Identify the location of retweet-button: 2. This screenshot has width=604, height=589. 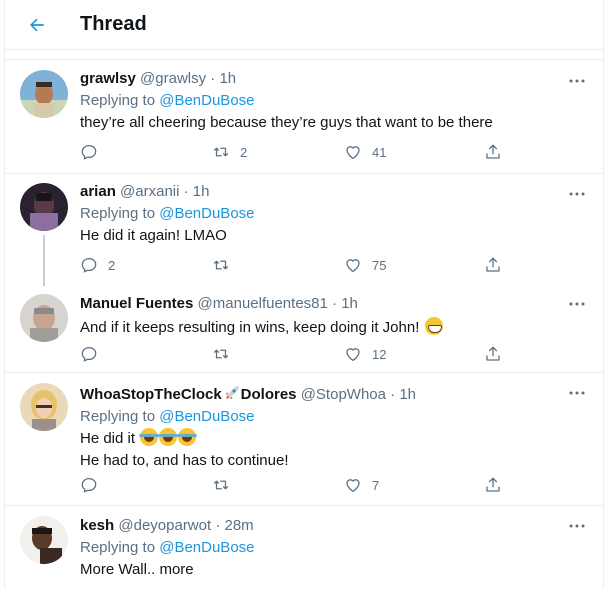
(229, 152).